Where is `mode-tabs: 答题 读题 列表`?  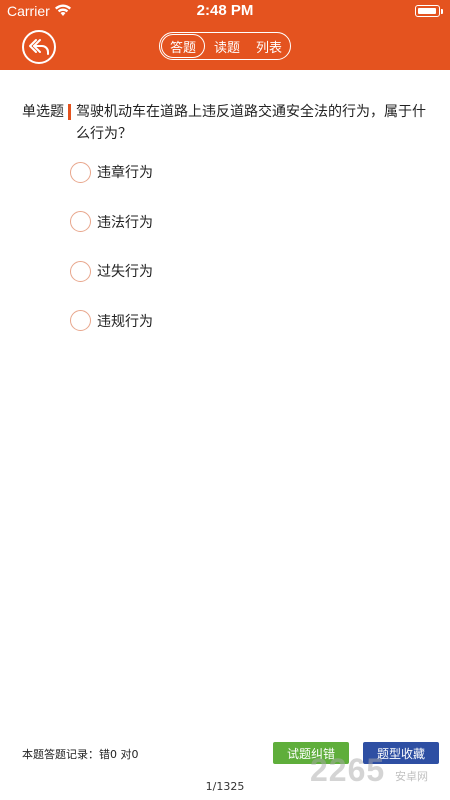 mode-tabs: 答题 读题 列表 is located at coordinates (225, 46).